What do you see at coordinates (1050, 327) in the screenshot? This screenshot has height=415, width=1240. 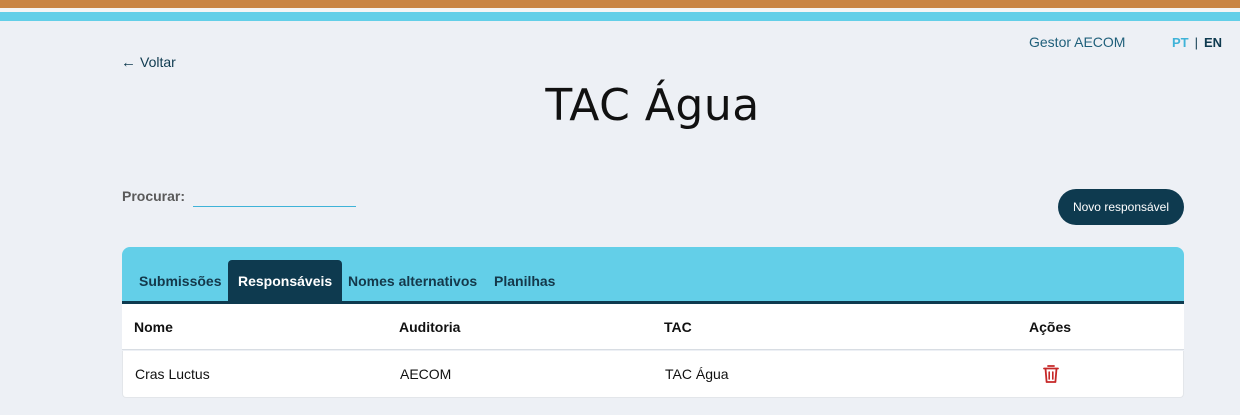 I see `column-header-acoes: Ações` at bounding box center [1050, 327].